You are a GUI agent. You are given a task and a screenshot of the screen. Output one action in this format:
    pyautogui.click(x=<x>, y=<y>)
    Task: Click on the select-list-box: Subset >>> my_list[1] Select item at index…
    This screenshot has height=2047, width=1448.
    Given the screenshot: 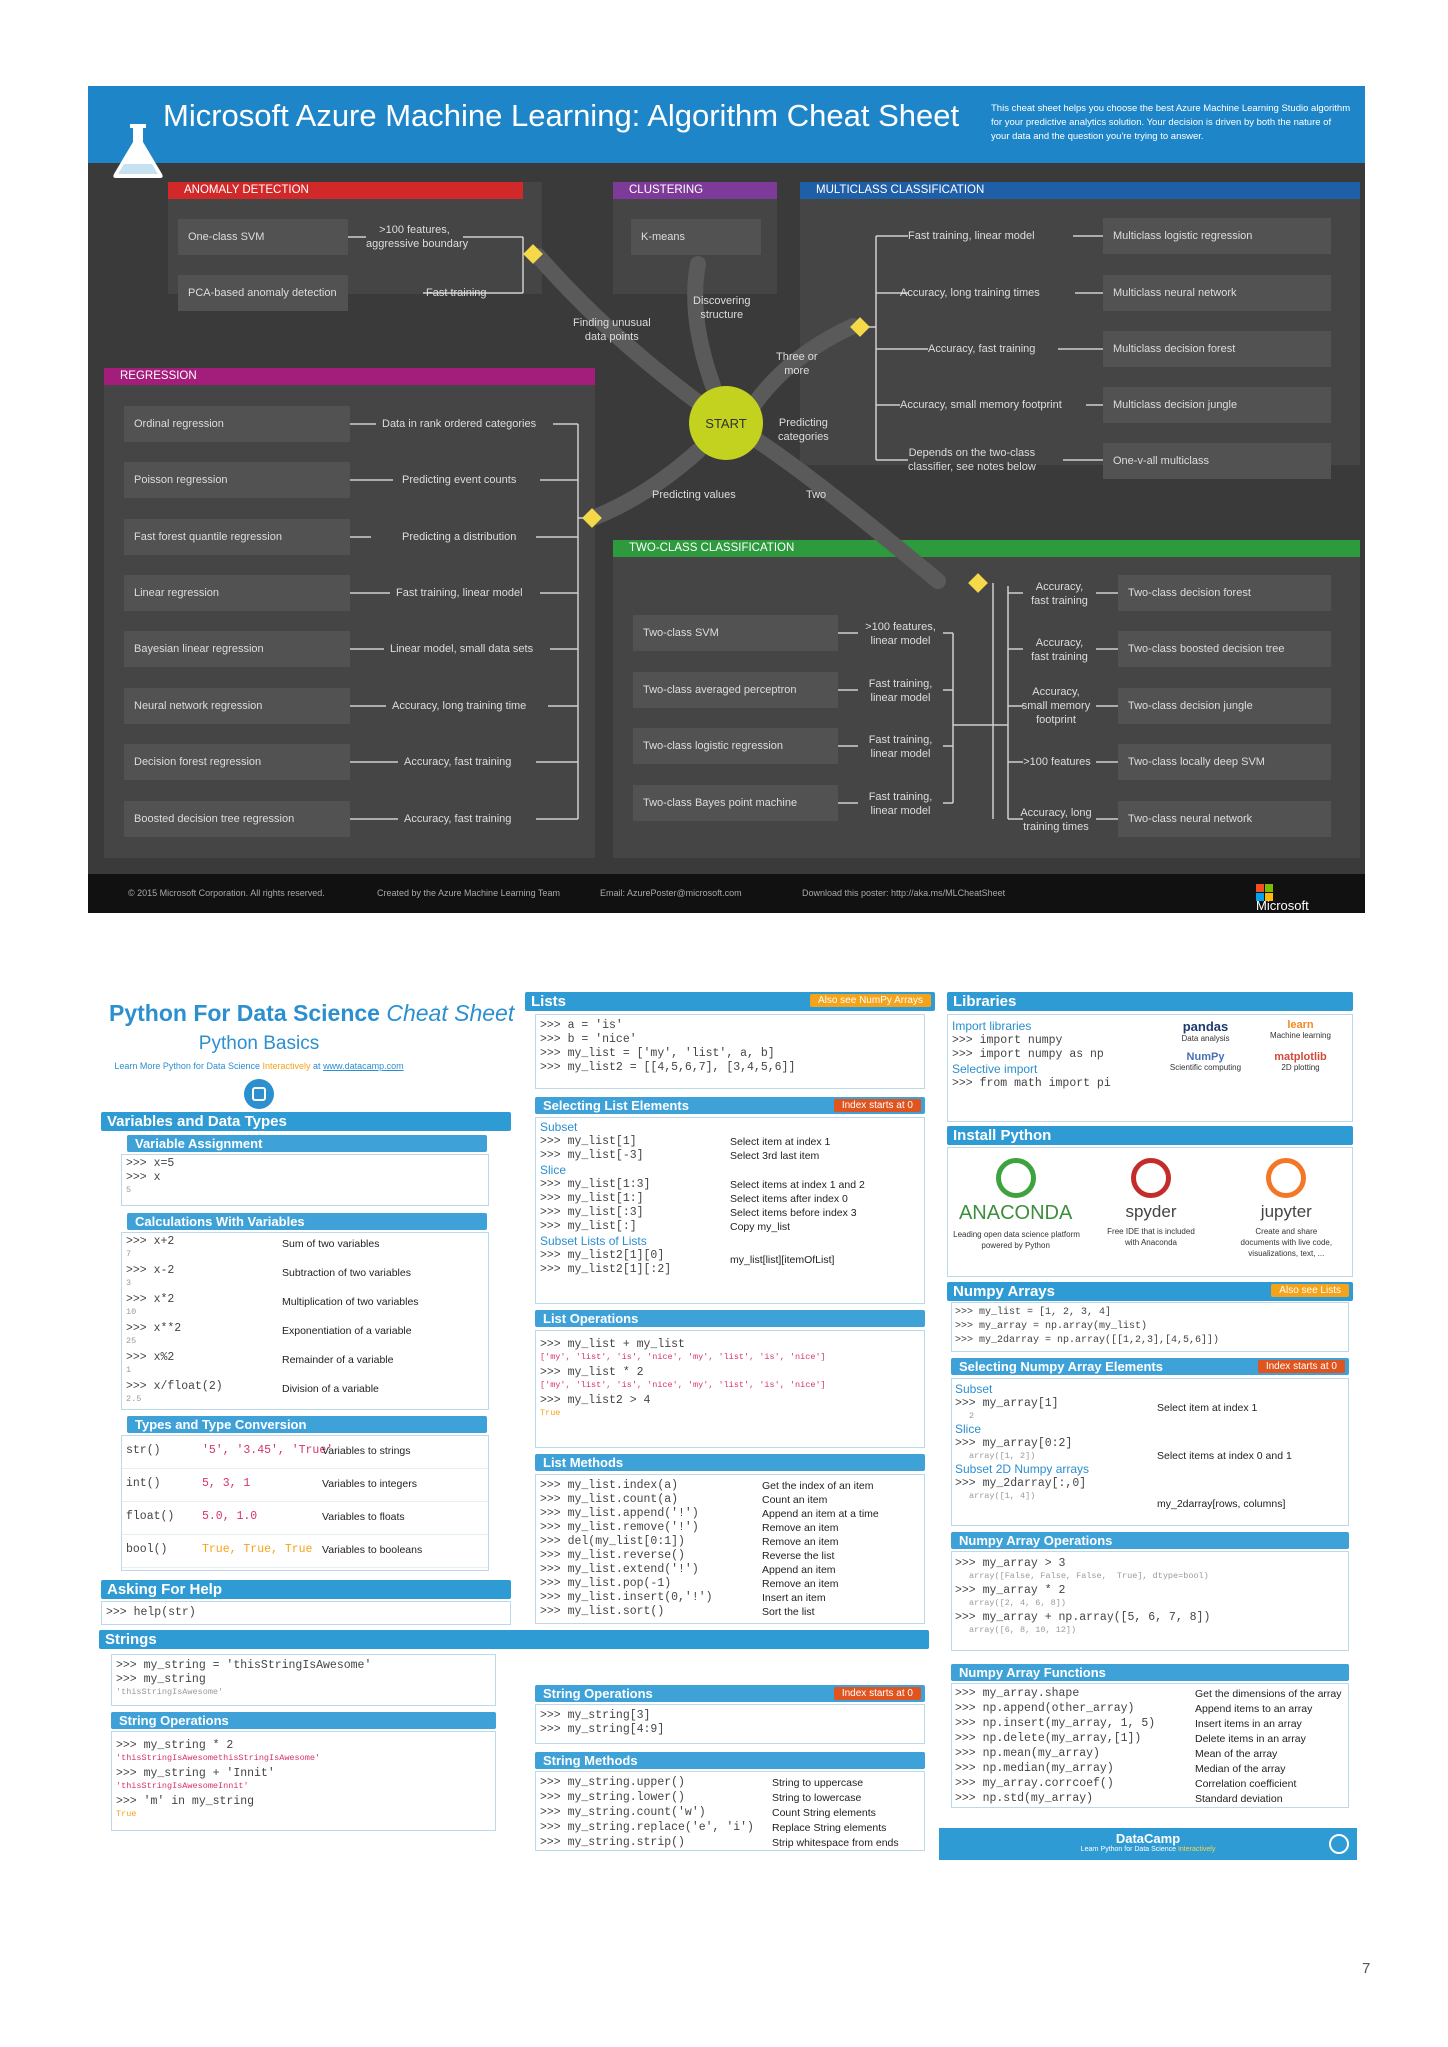 What is the action you would take?
    pyautogui.click(x=730, y=1210)
    